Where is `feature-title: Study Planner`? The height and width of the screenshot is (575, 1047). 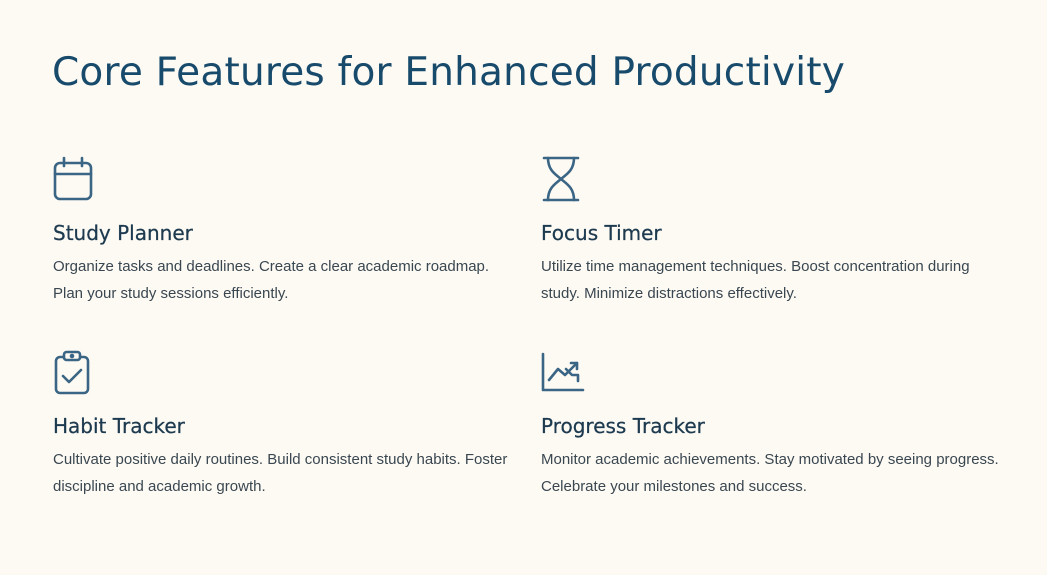 feature-title: Study Planner is located at coordinates (123, 233).